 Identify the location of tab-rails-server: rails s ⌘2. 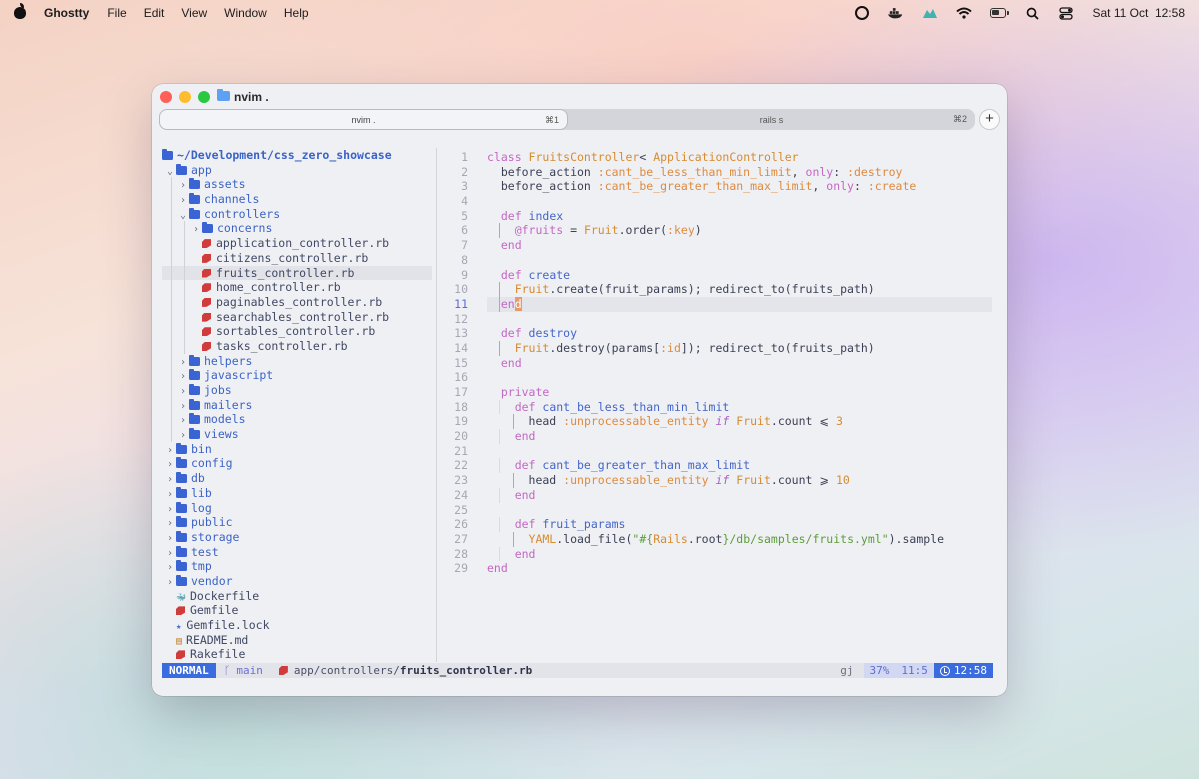
(771, 119).